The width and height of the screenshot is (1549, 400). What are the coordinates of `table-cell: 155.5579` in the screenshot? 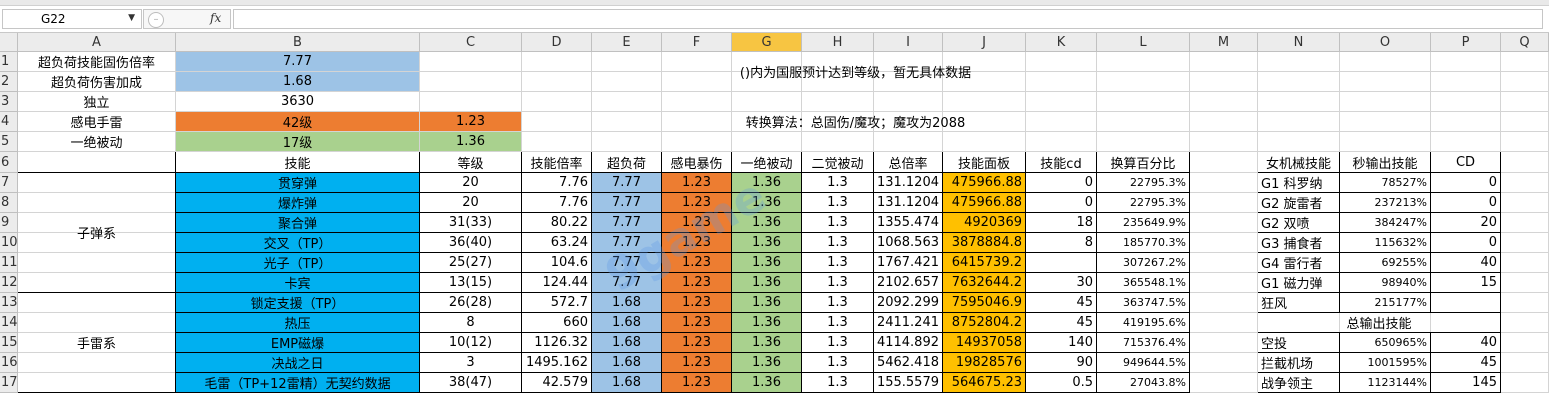 It's located at (908, 383).